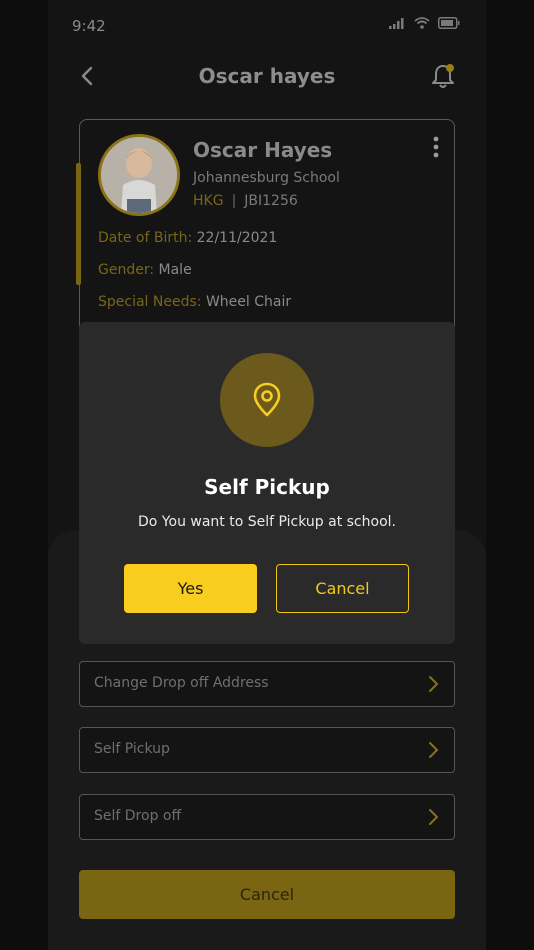 Image resolution: width=534 pixels, height=950 pixels. I want to click on dialog-message: Do You want to Self Pickup at school., so click(267, 522).